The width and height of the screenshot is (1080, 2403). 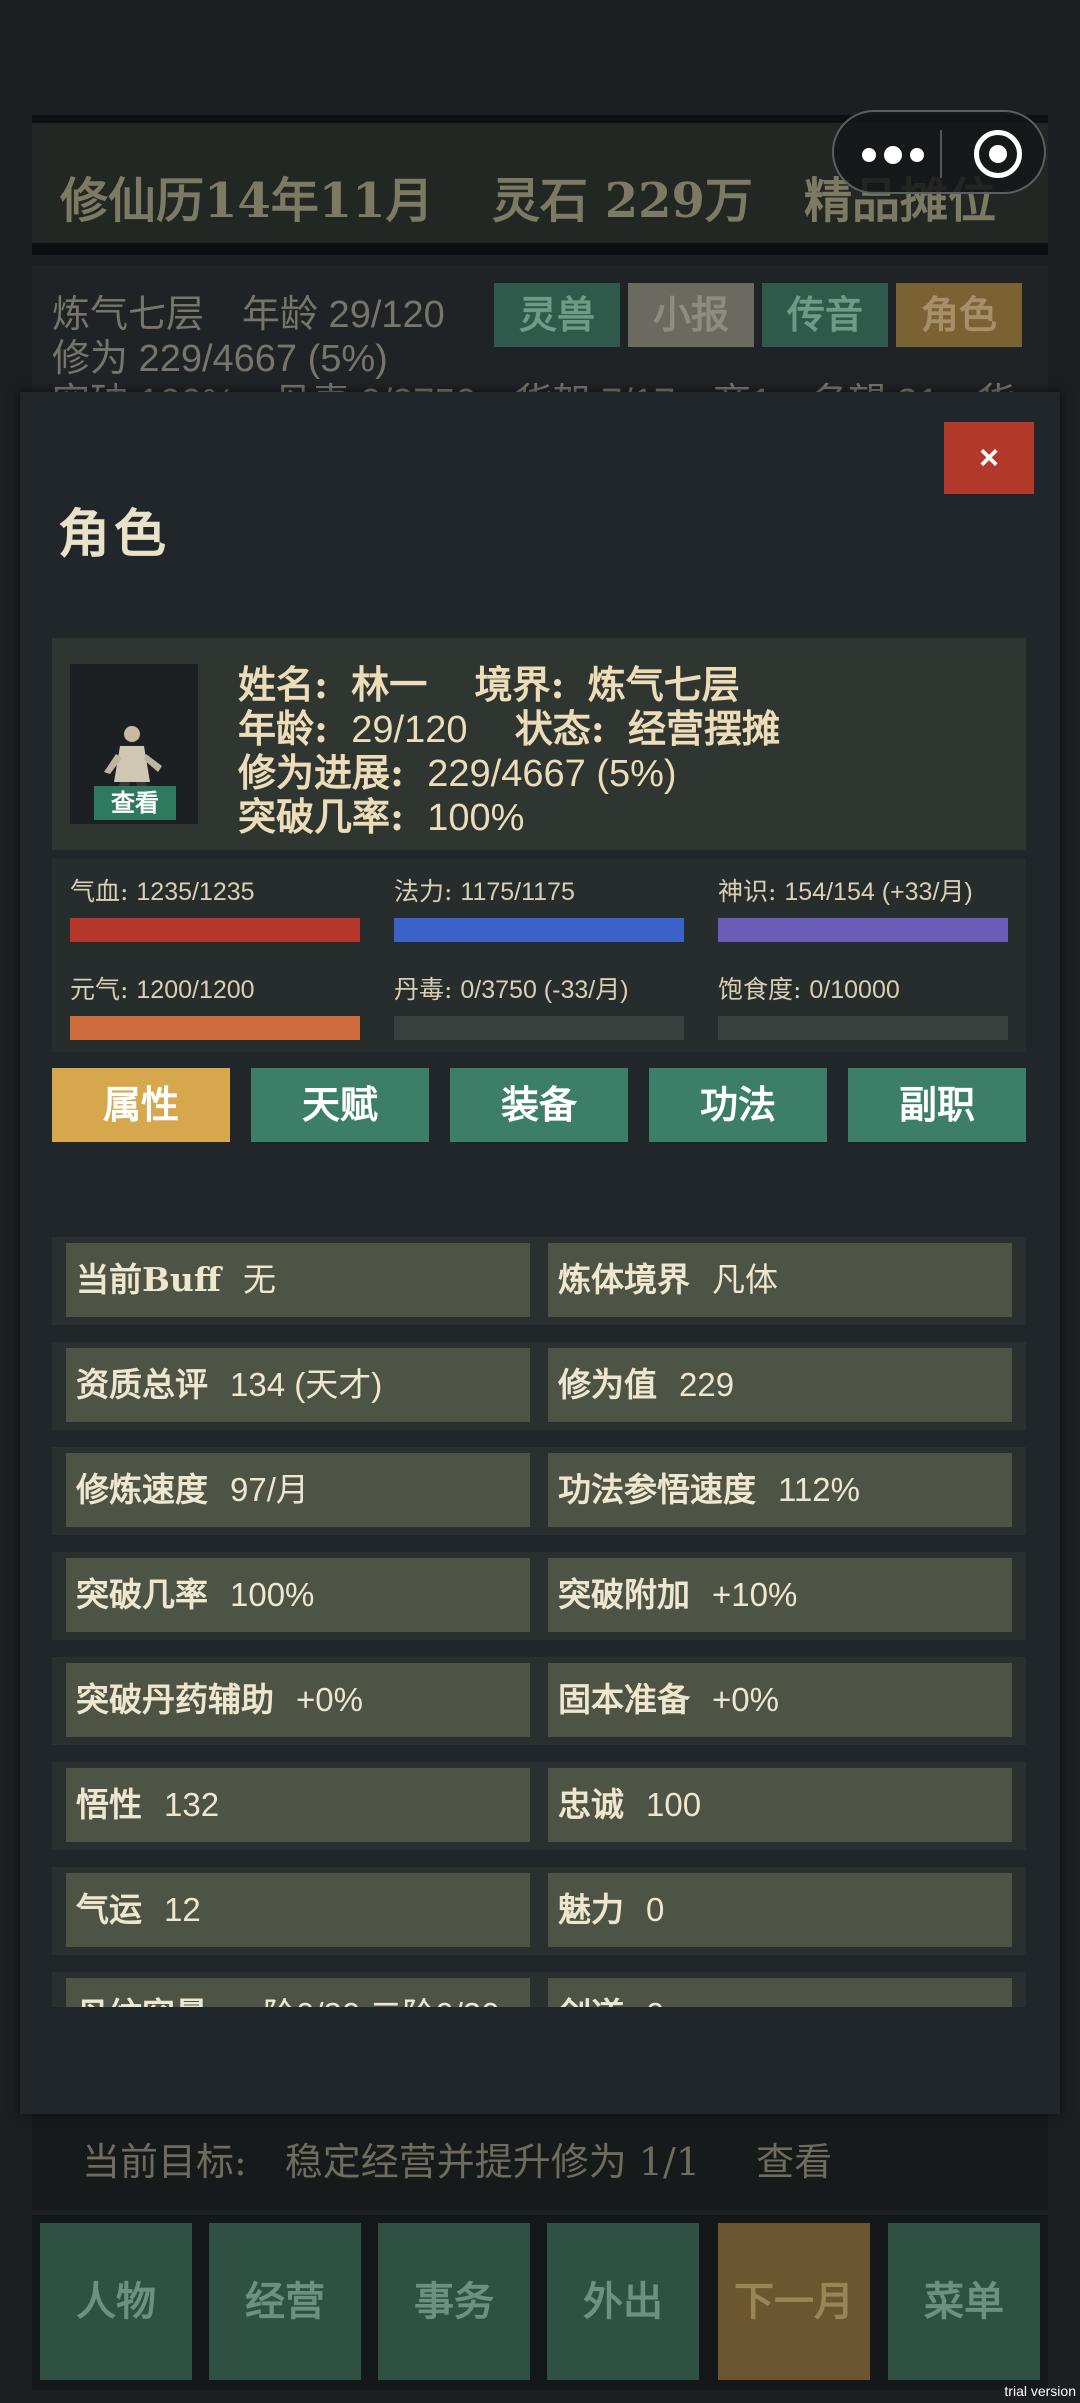 What do you see at coordinates (794, 2162) in the screenshot?
I see `goal-view-link: 查看` at bounding box center [794, 2162].